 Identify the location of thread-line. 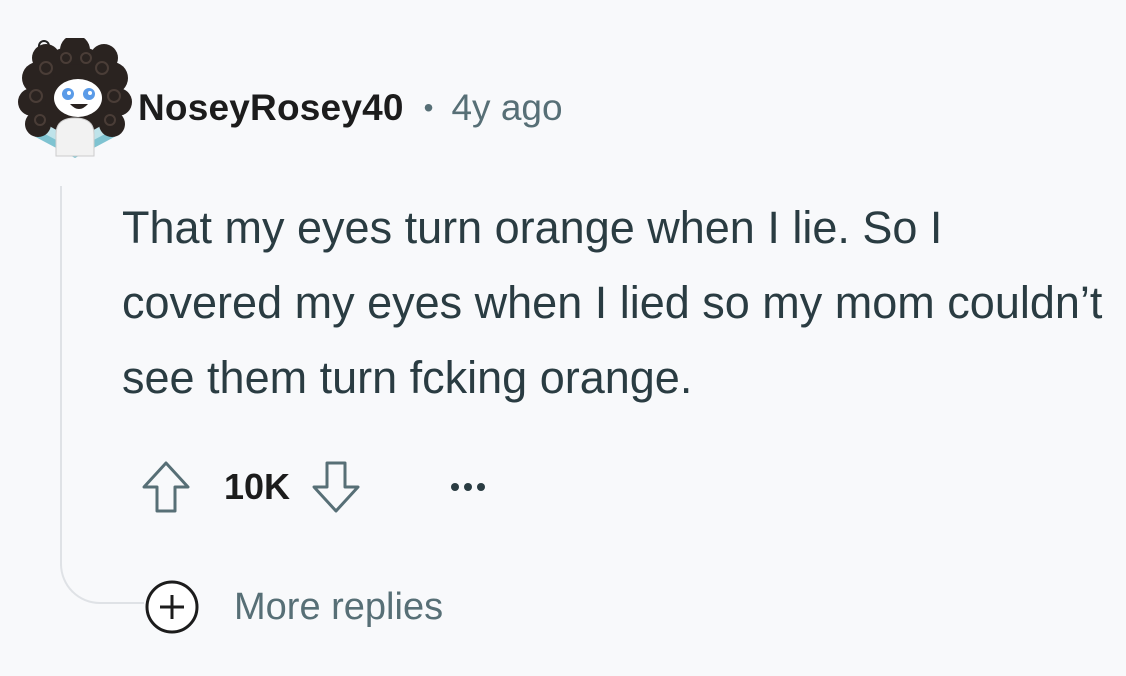
(61, 376).